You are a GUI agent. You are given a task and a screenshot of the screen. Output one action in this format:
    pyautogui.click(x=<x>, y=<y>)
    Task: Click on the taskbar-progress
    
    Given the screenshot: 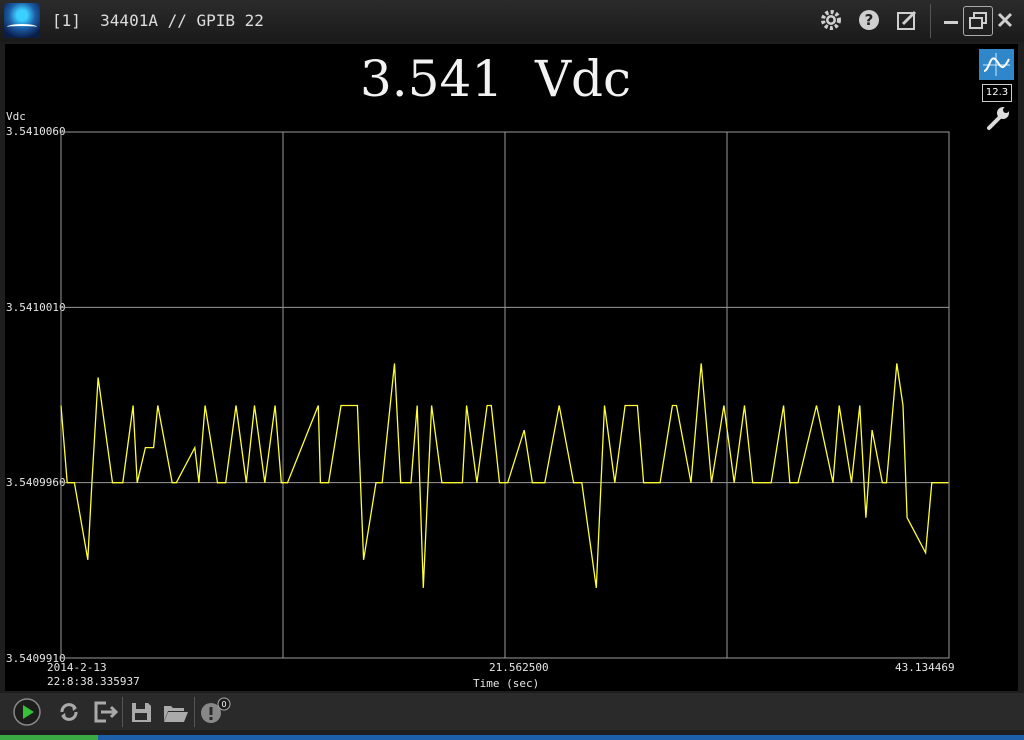 What is the action you would take?
    pyautogui.click(x=49, y=737)
    